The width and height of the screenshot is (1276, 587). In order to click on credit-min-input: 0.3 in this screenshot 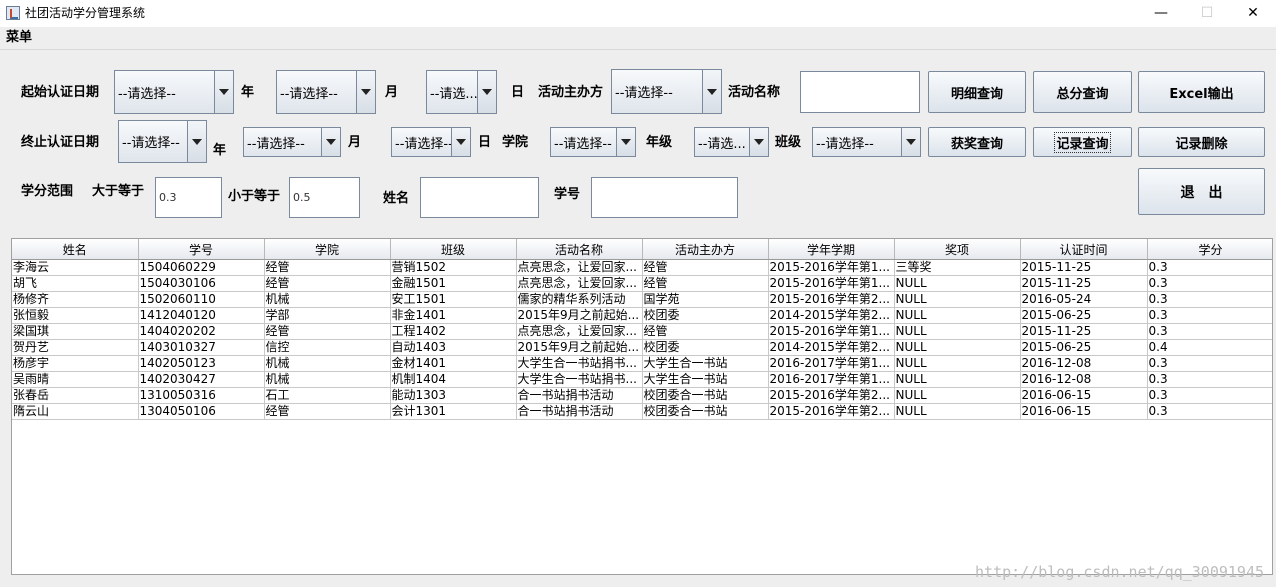, I will do `click(188, 197)`.